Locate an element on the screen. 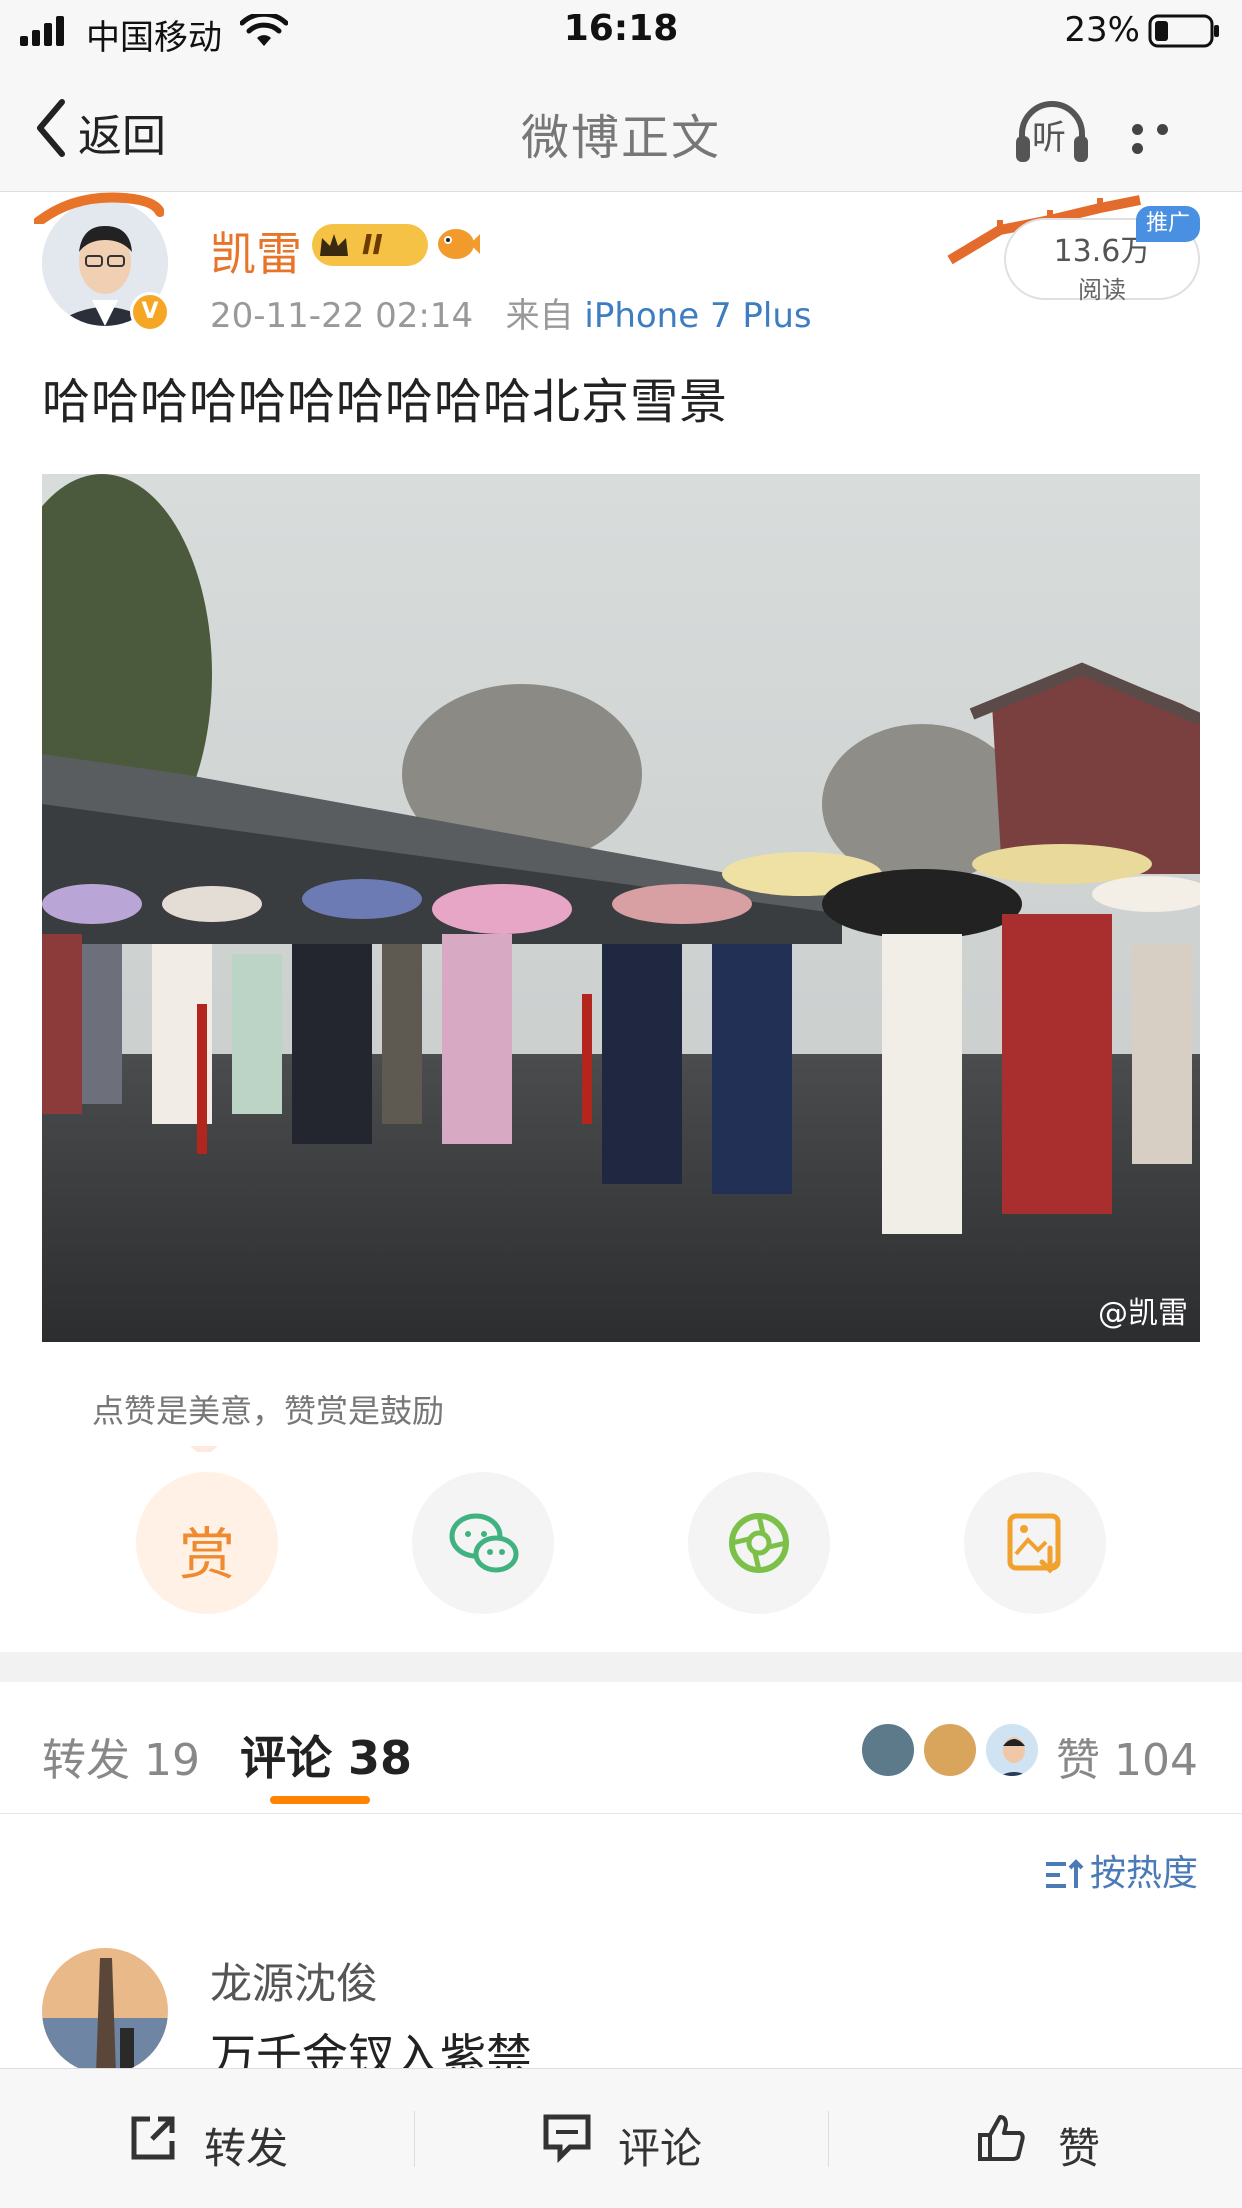 The image size is (1242, 2208). repost-button: 转发 is located at coordinates (207, 2138).